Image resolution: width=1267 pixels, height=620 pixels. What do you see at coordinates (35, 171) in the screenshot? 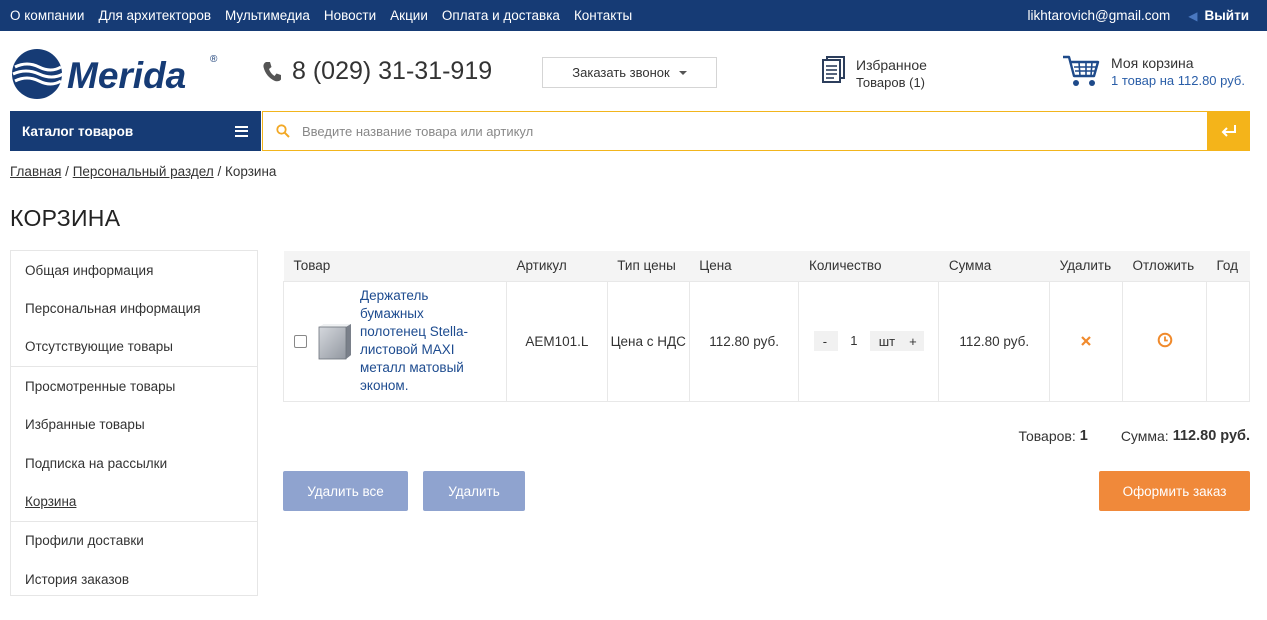
I see `breadcrumb-home: Главная` at bounding box center [35, 171].